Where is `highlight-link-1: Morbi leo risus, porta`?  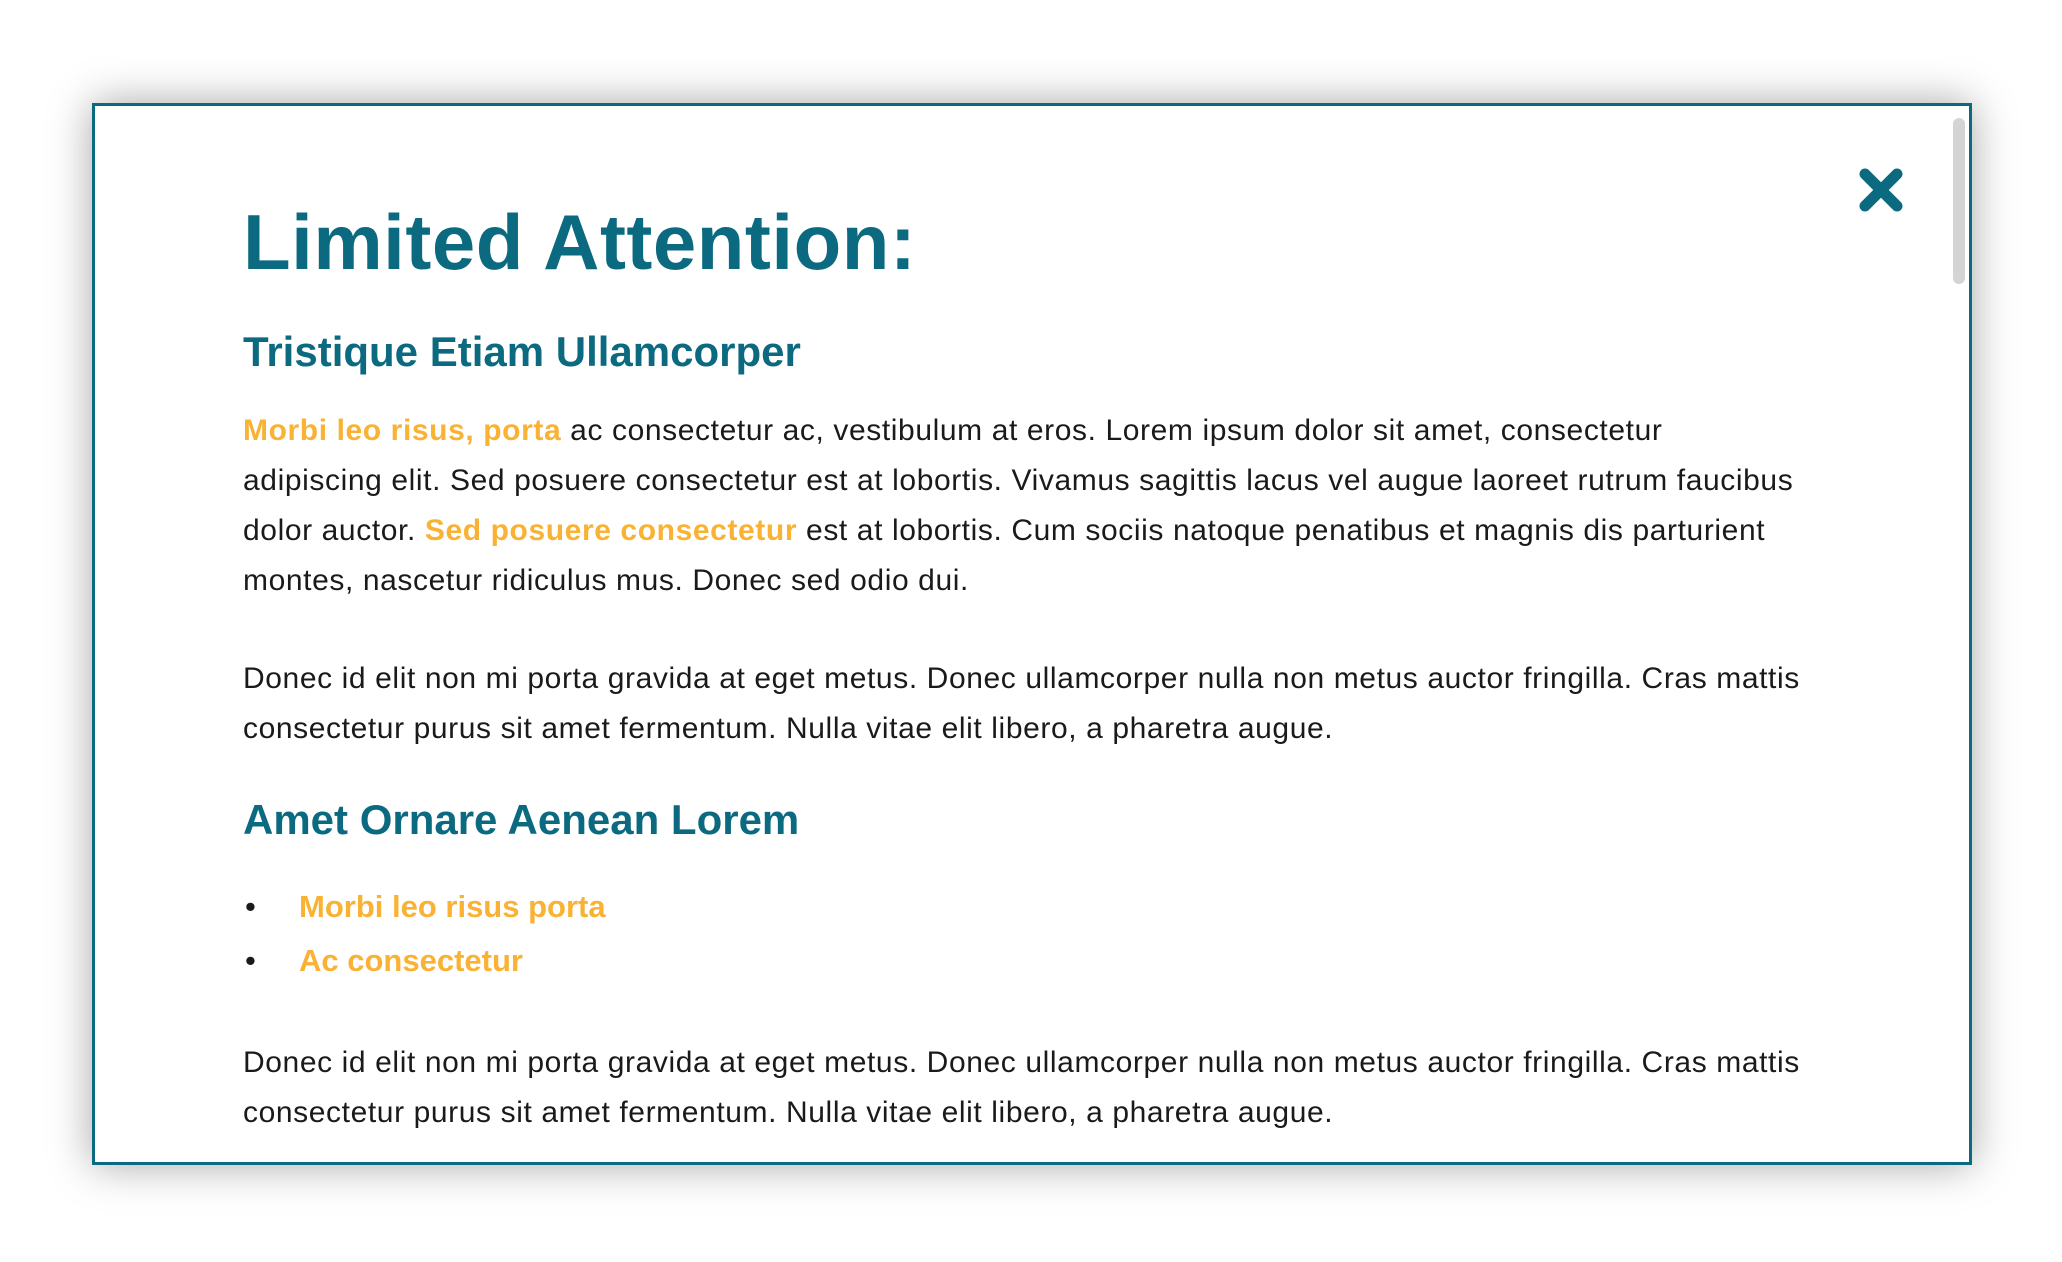
highlight-link-1: Morbi leo risus, porta is located at coordinates (402, 430).